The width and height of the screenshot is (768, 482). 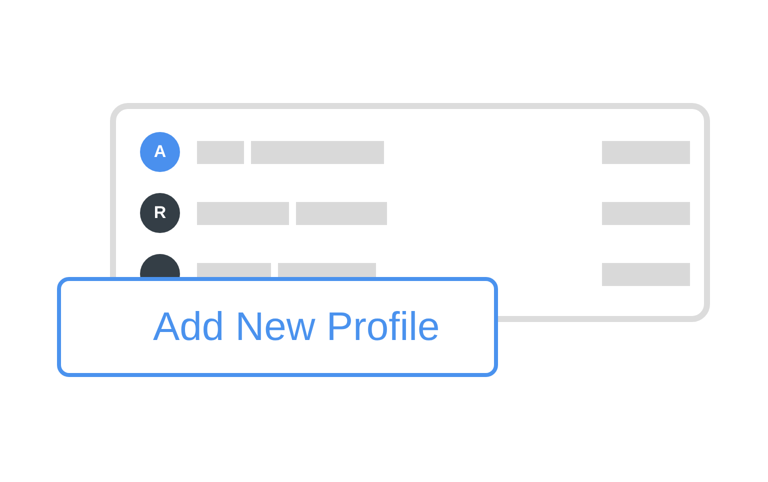 What do you see at coordinates (160, 152) in the screenshot?
I see `avatar: A` at bounding box center [160, 152].